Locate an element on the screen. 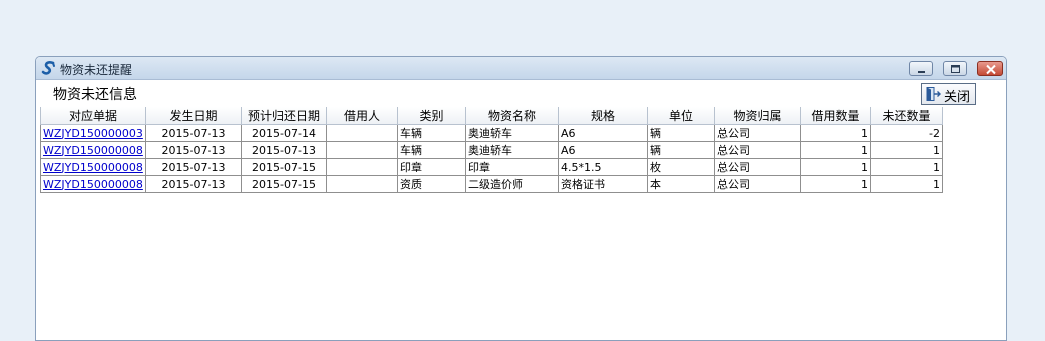 This screenshot has height=341, width=1045. close-button-label: 关闭 is located at coordinates (957, 97).